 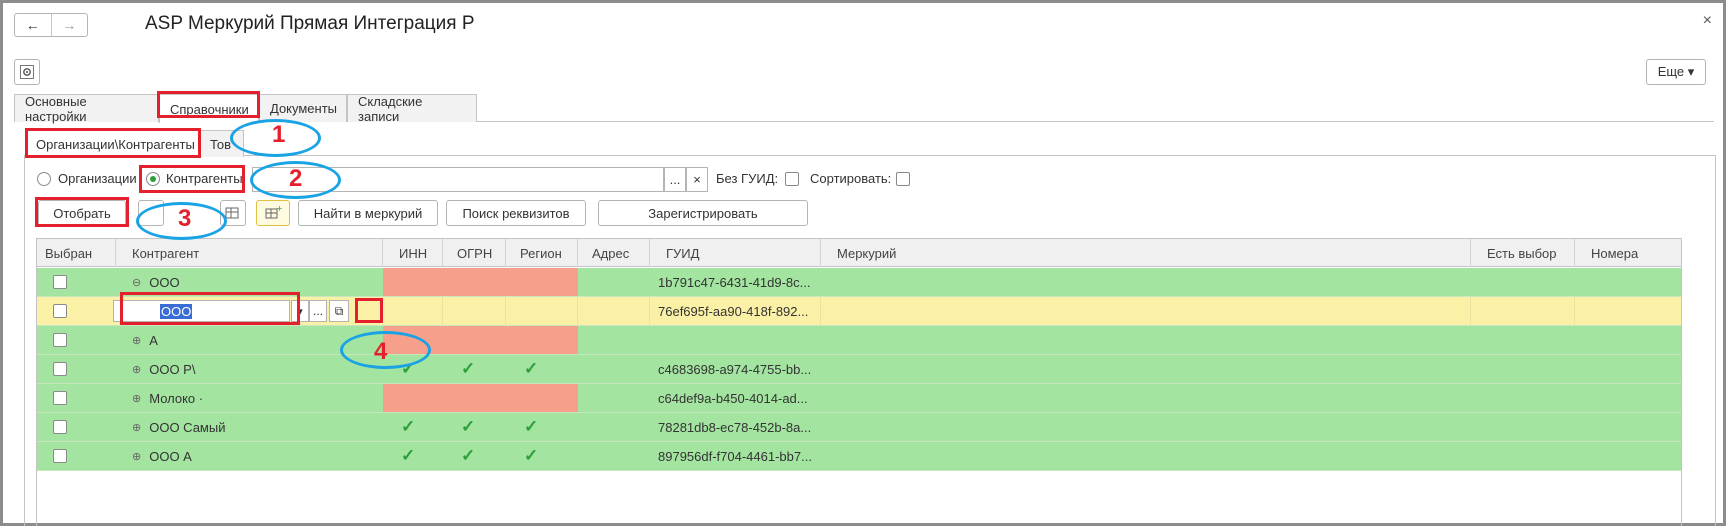 What do you see at coordinates (851, 178) in the screenshot?
I see `sort-label: Сортировать:` at bounding box center [851, 178].